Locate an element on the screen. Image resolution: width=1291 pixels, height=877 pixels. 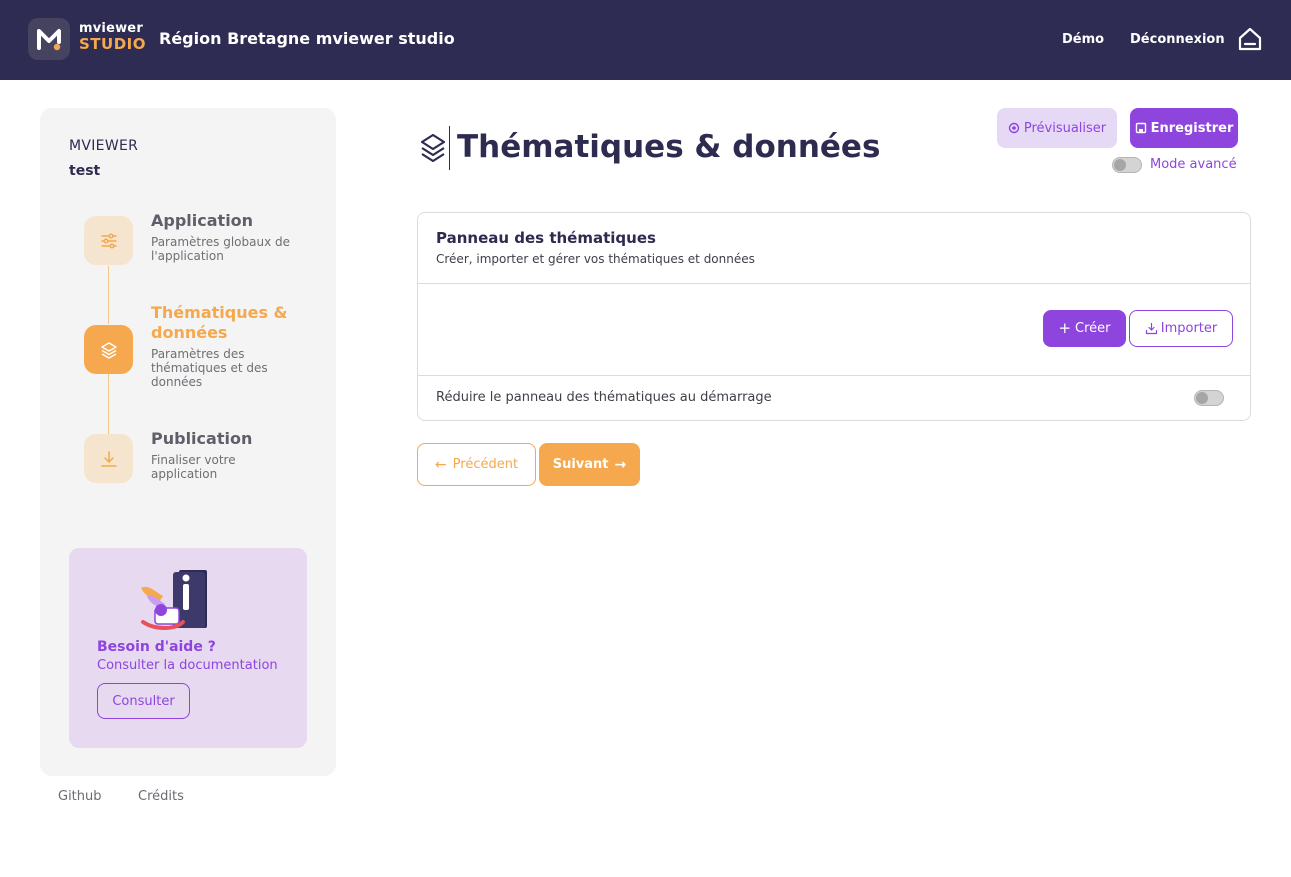
step-application-icon-box is located at coordinates (108, 240).